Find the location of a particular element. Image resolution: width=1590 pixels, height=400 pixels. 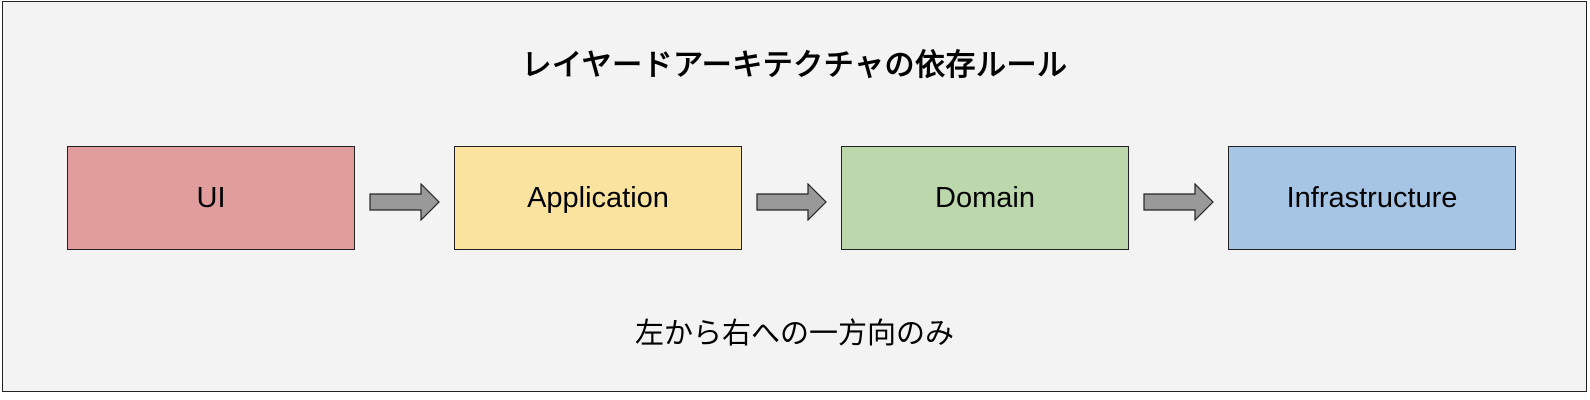

diagram-title: レイヤードアーキテクチャの依存ルール is located at coordinates (794, 65).